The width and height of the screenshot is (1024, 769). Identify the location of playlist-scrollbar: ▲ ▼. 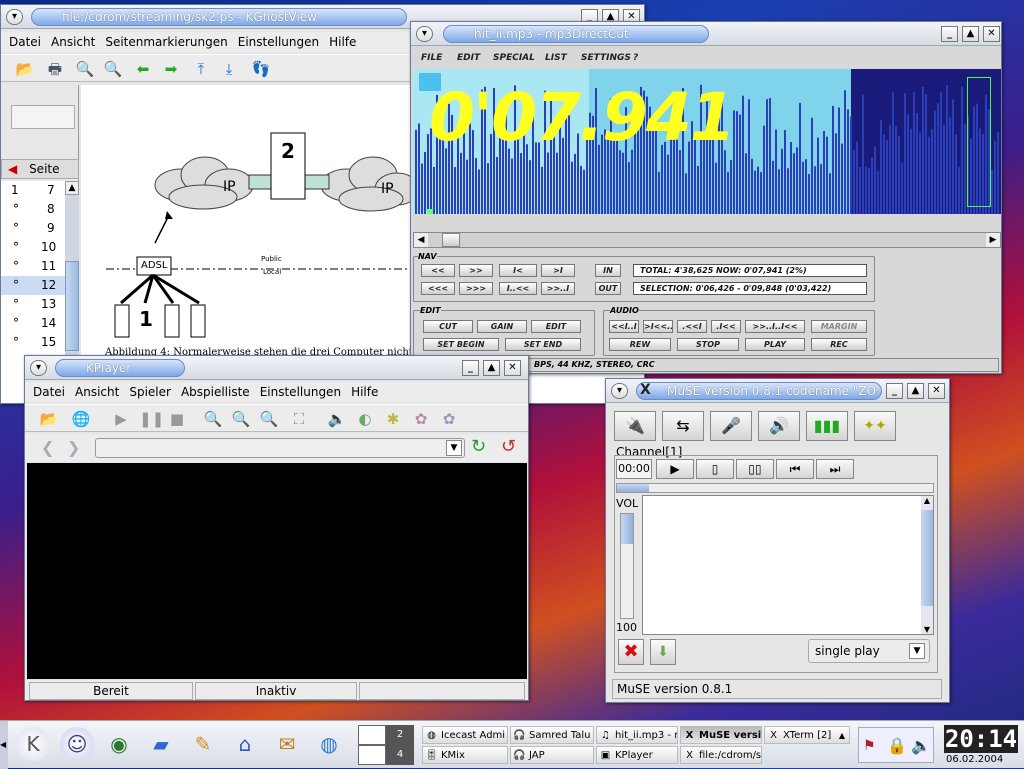
(927, 565).